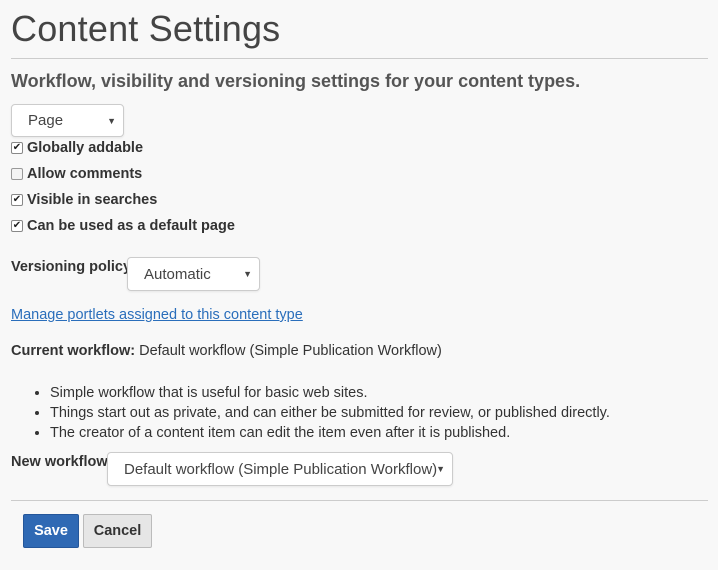 The width and height of the screenshot is (718, 570). I want to click on content-type-select: Page ▼, so click(67, 120).